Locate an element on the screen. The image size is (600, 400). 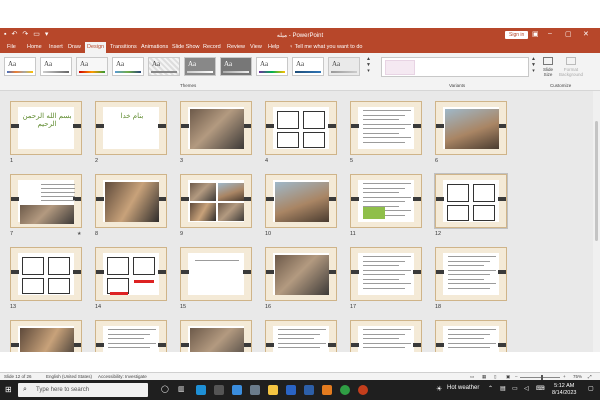
tab-file: File is located at coordinates (11, 47).